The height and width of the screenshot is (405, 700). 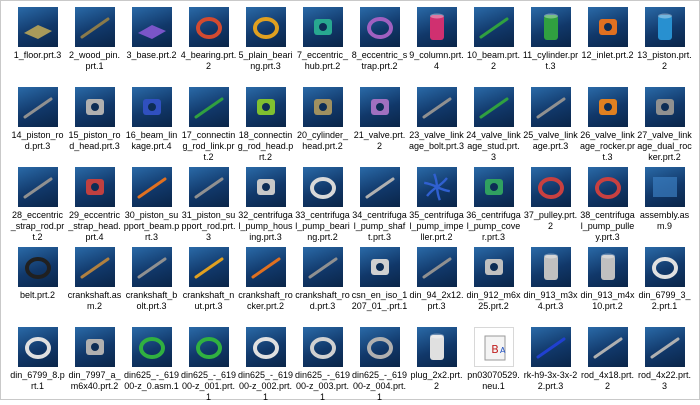 I want to click on file-item: 5_plain_bearing.prt.3, so click(x=265, y=45).